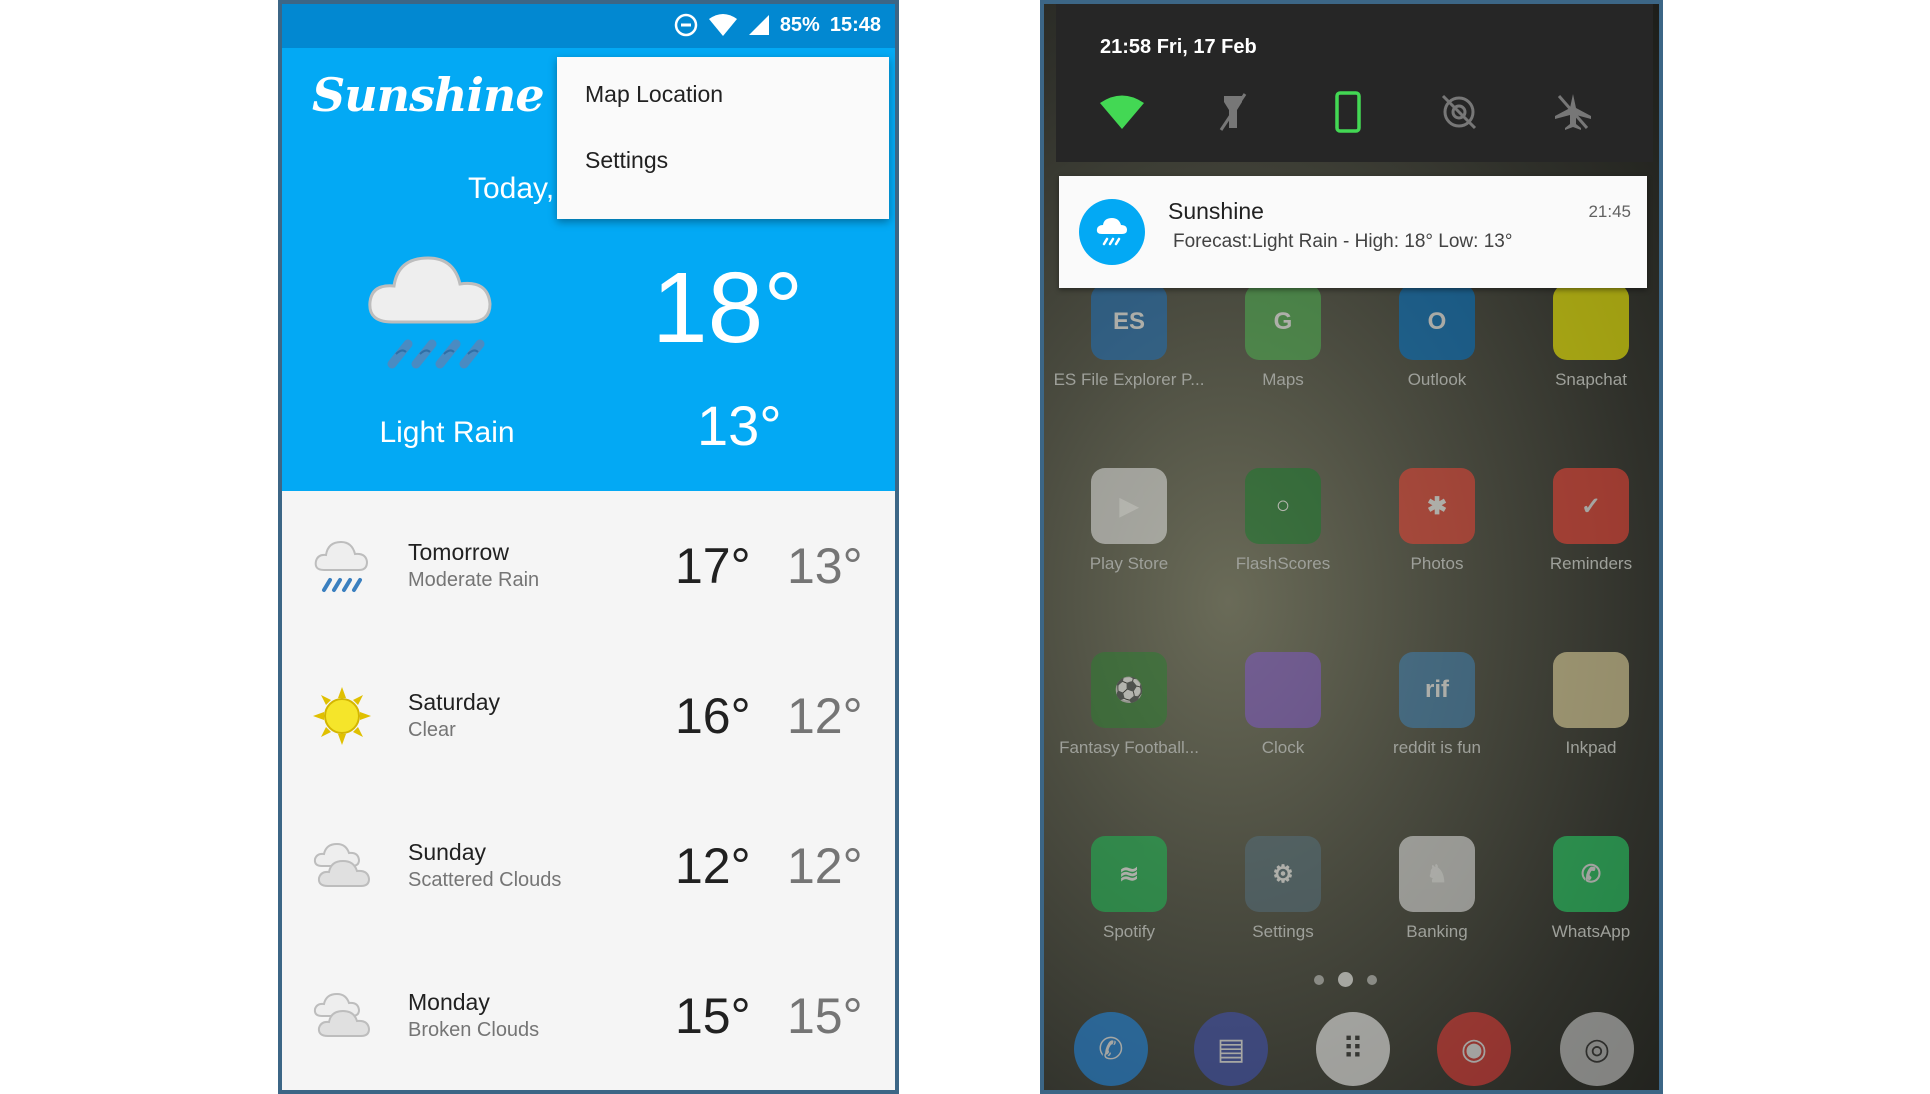 The height and width of the screenshot is (1094, 1930). What do you see at coordinates (799, 24) in the screenshot?
I see `battery-percent: 85%` at bounding box center [799, 24].